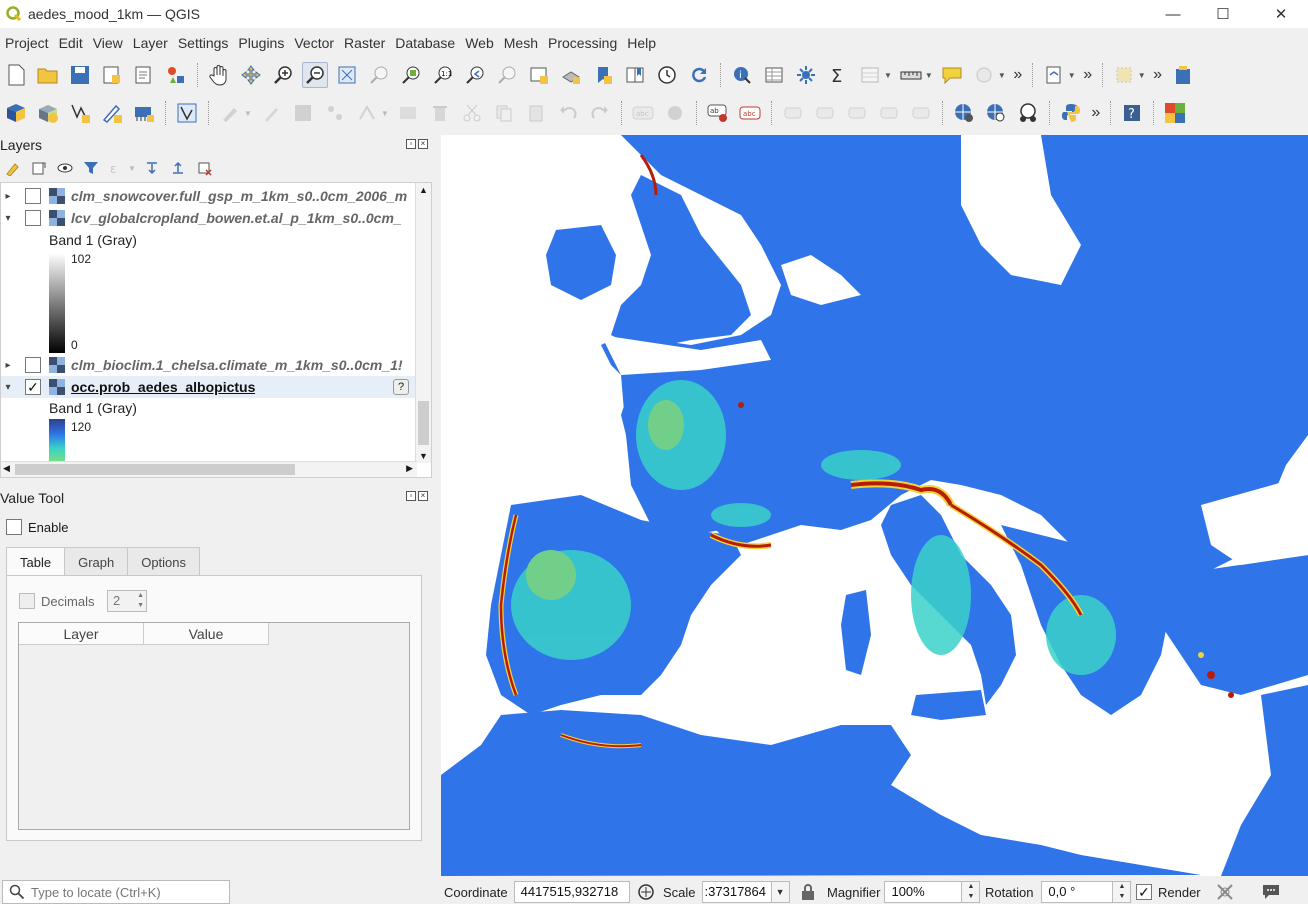 This screenshot has width=1308, height=904. I want to click on locator-search: Type to locate (Ctrl+K), so click(116, 892).